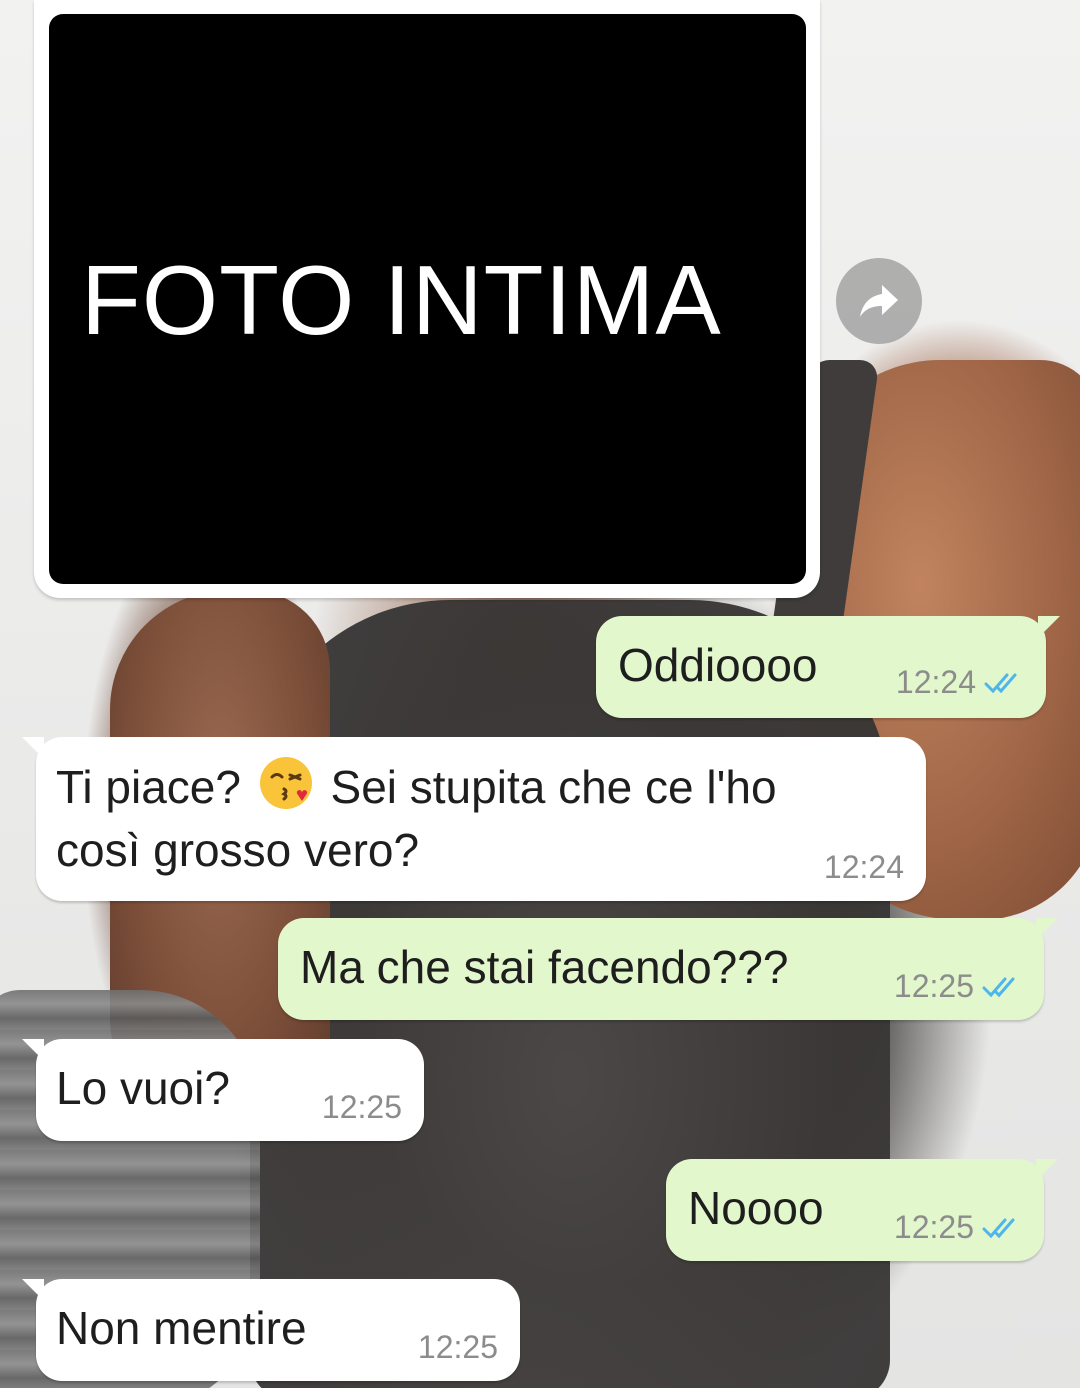  I want to click on message-bubble-incoming: Non mentire 12:25, so click(271, 1330).